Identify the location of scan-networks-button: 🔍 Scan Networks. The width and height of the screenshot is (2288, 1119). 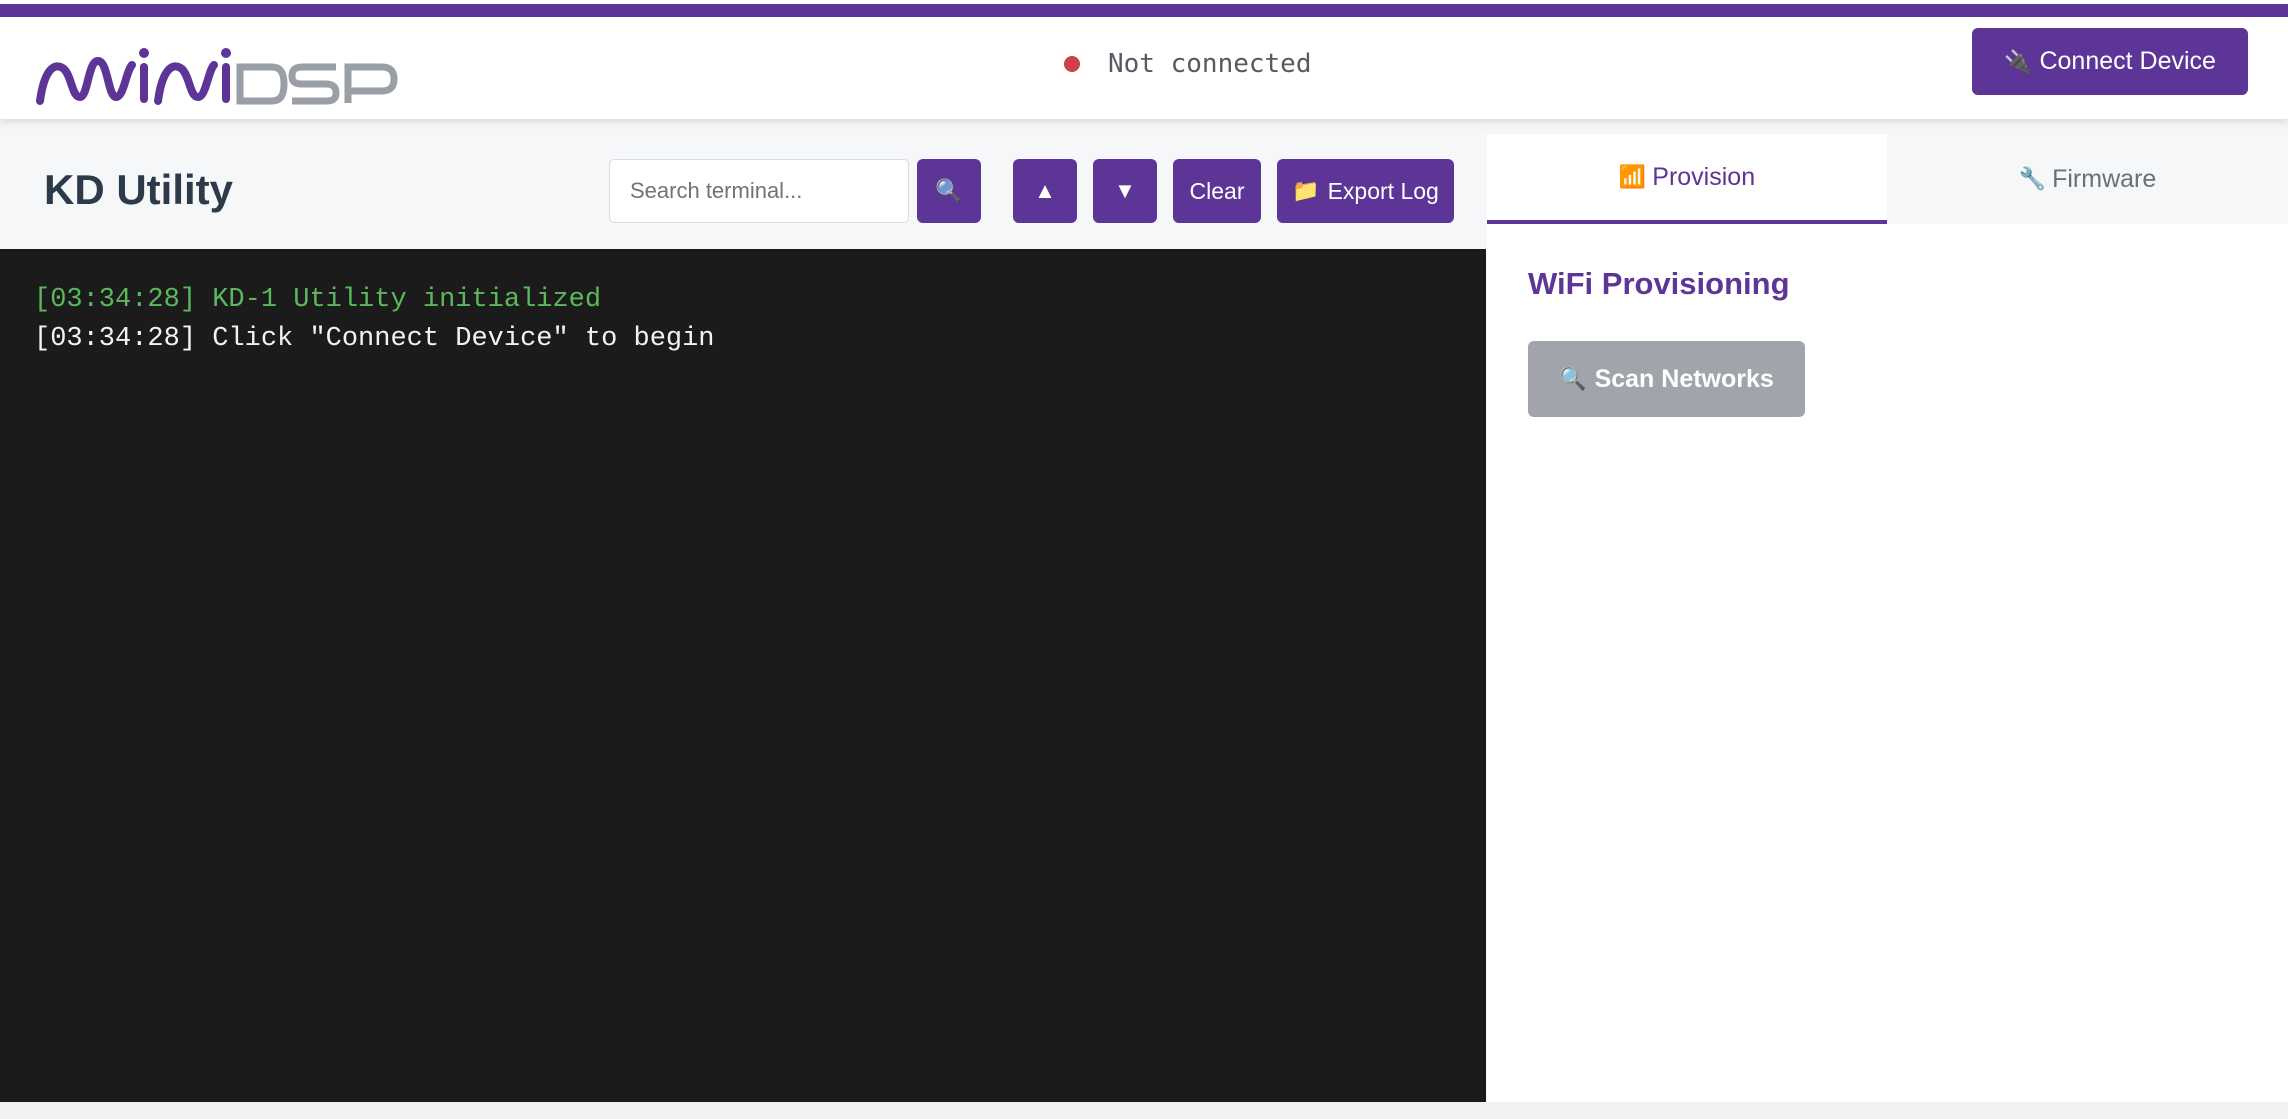
(1666, 379).